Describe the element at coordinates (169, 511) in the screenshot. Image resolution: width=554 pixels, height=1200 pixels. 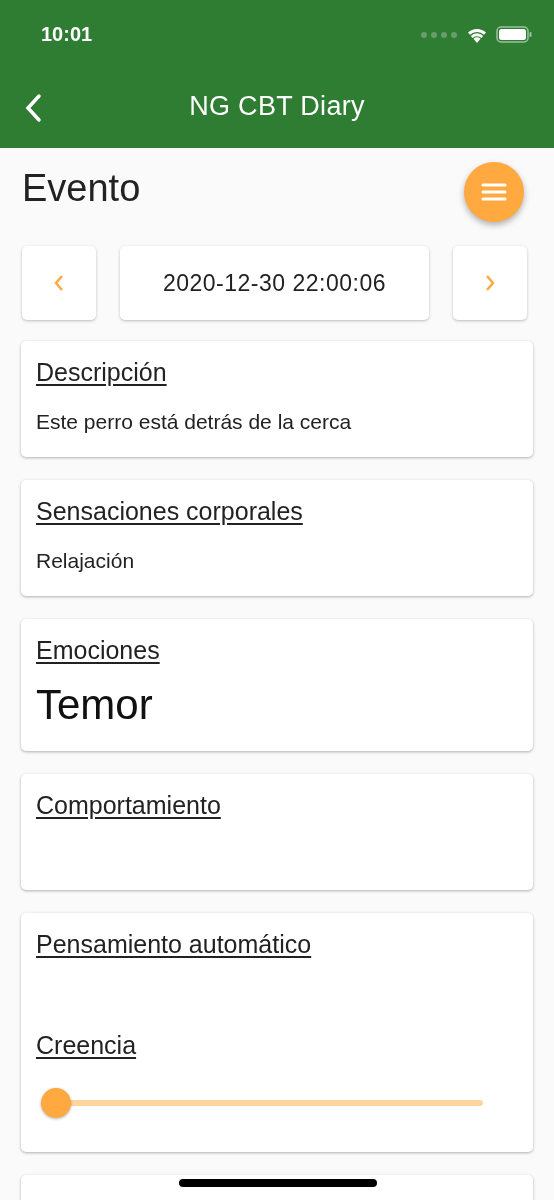
I see `field-label: Sensaciones corporales` at that location.